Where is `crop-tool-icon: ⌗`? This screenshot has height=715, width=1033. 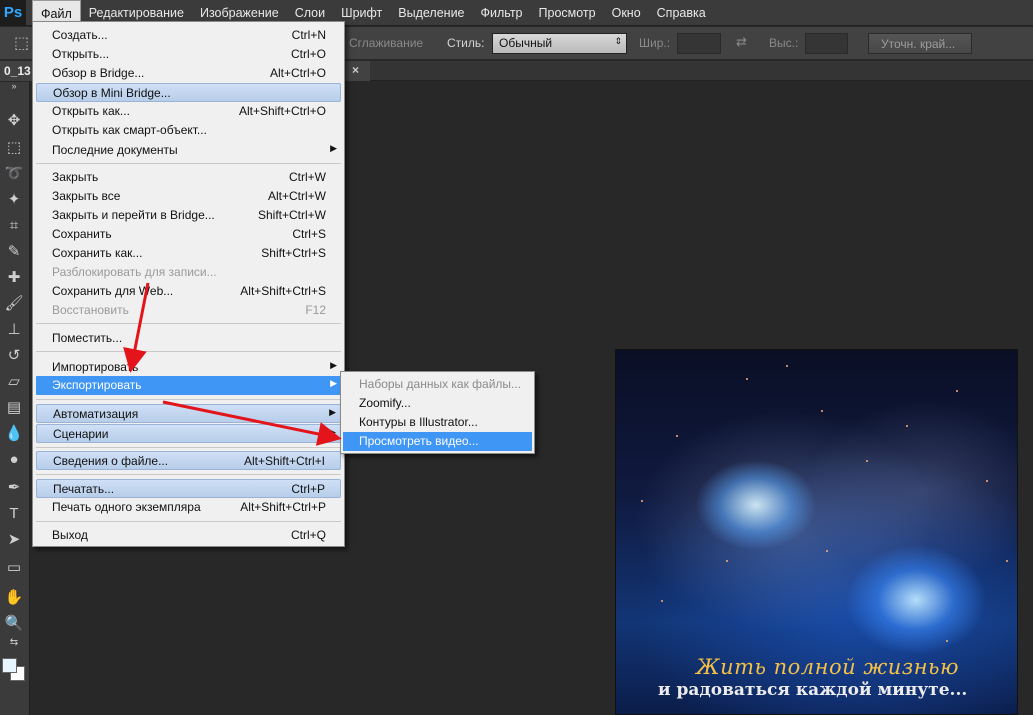
crop-tool-icon: ⌗ is located at coordinates (14, 226).